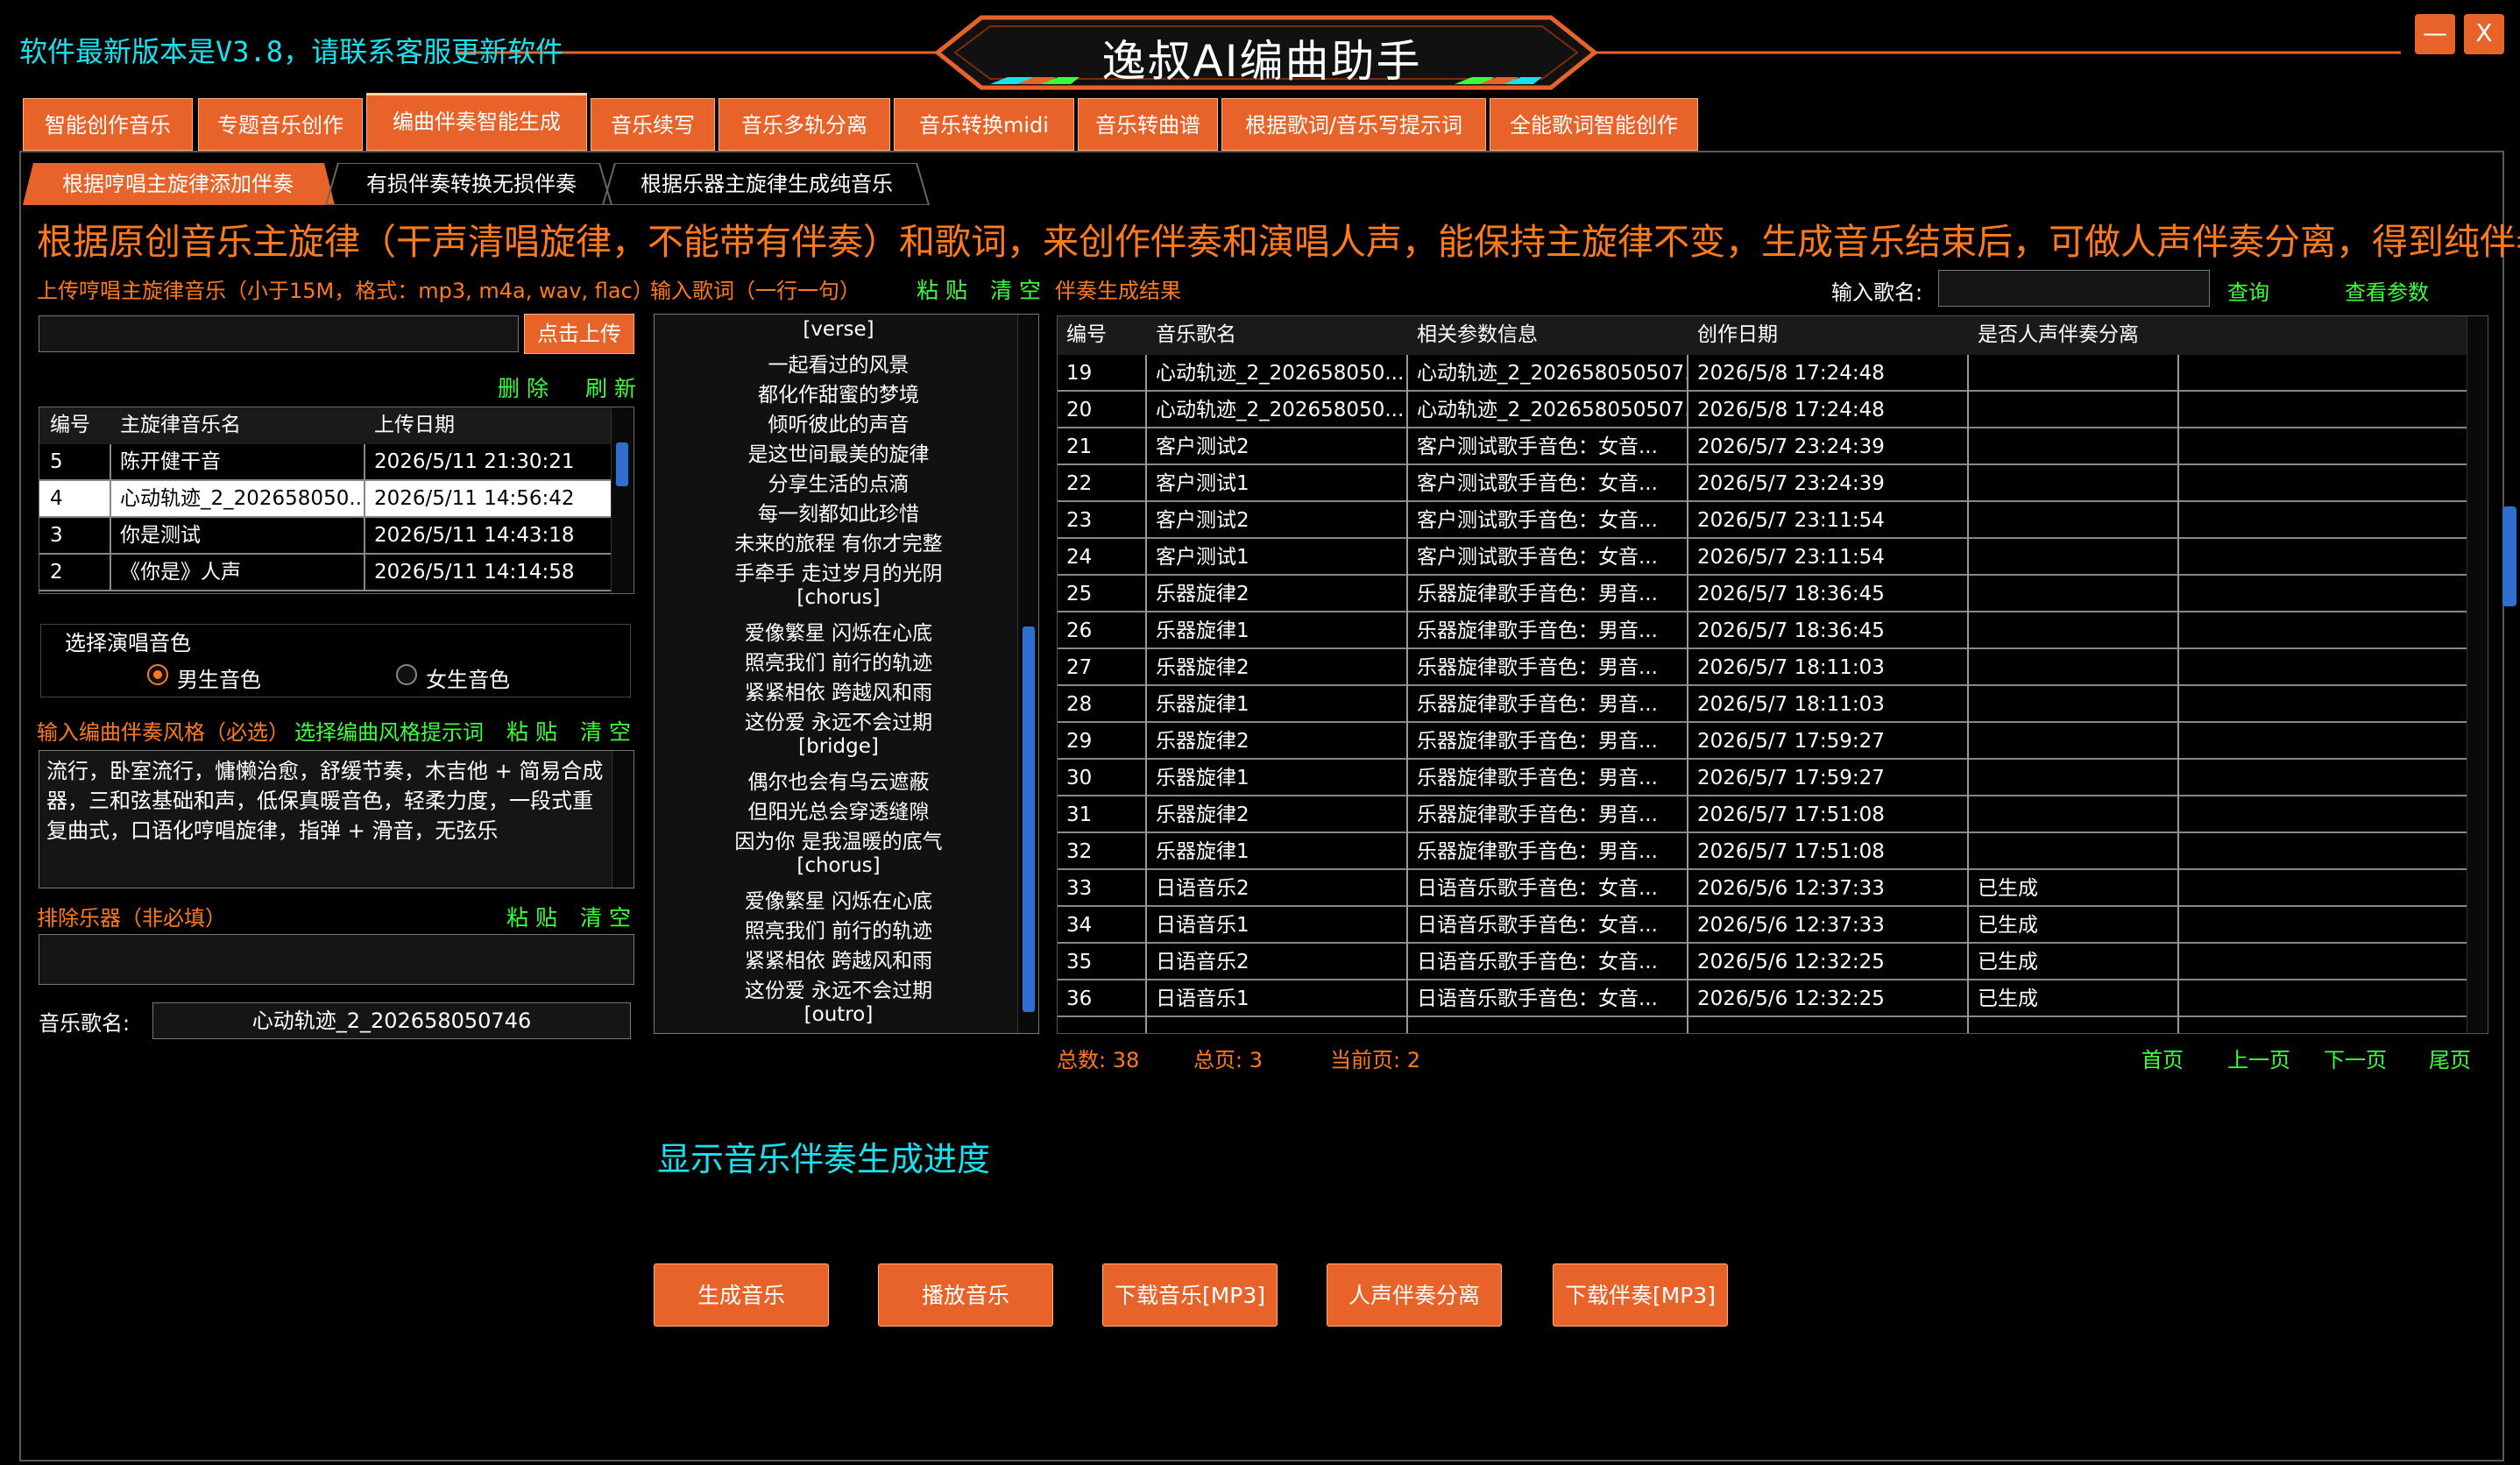 Image resolution: width=2520 pixels, height=1465 pixels. Describe the element at coordinates (157, 674) in the screenshot. I see `male-voice-radio` at that location.